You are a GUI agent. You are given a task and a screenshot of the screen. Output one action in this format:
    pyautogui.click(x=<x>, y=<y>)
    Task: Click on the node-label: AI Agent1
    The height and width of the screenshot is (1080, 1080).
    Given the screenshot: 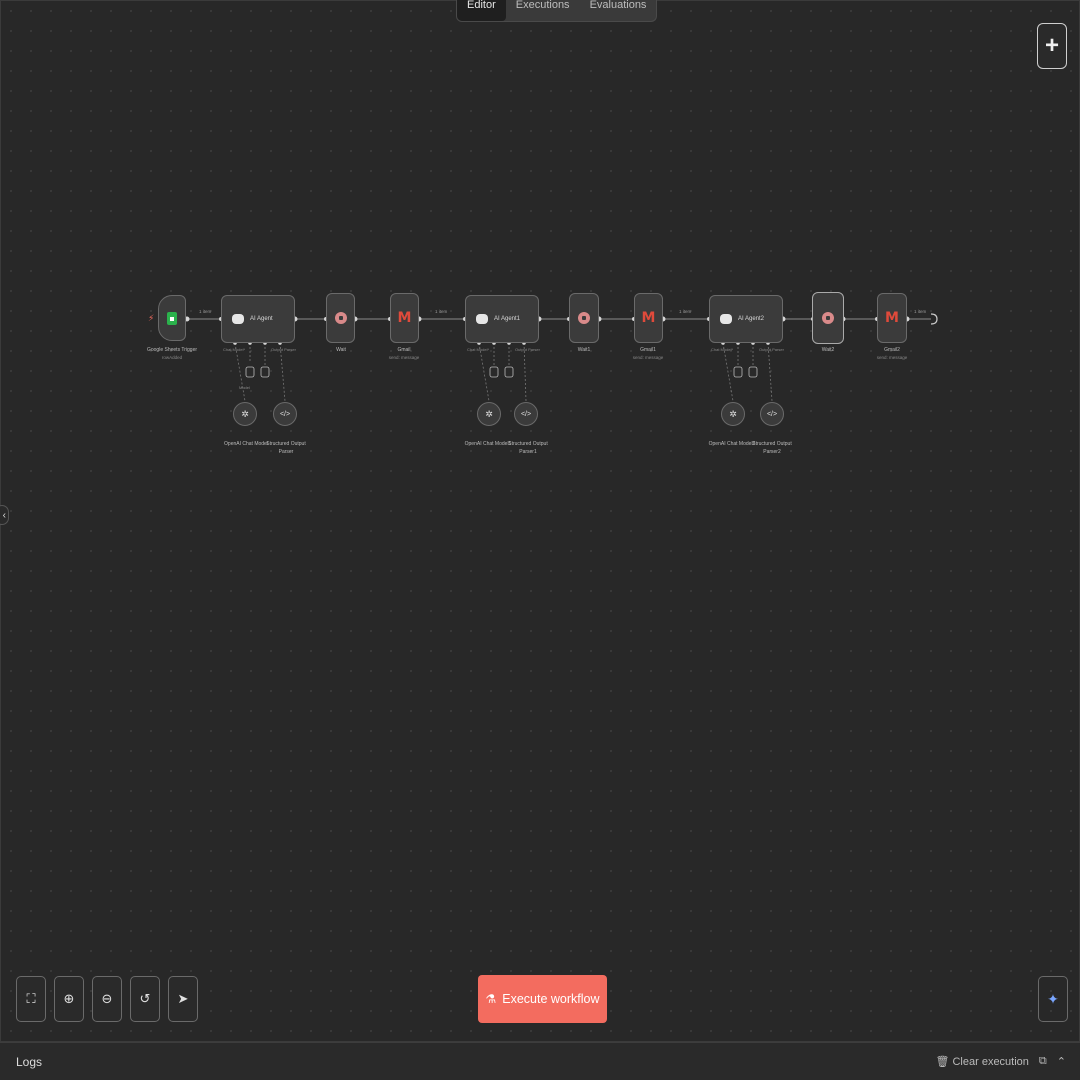 What is the action you would take?
    pyautogui.click(x=507, y=319)
    